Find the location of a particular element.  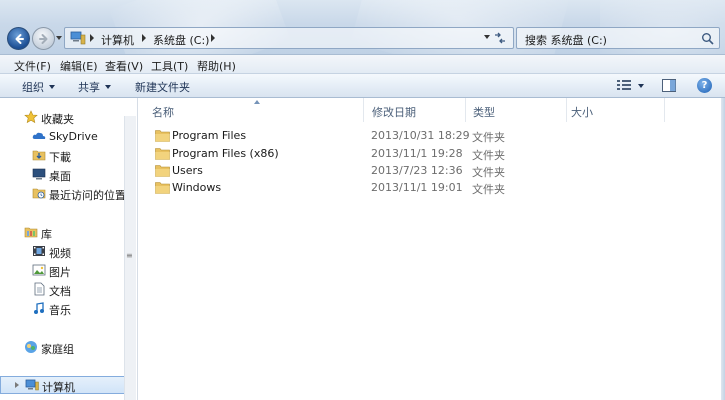

new-folder-label: 新建文件夹 is located at coordinates (162, 87).